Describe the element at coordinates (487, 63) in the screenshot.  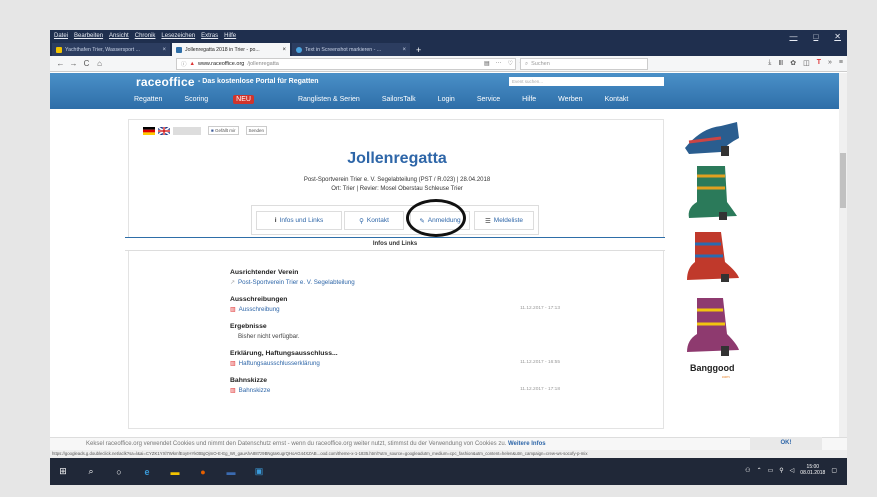
I see `reader-icon: ▤` at that location.